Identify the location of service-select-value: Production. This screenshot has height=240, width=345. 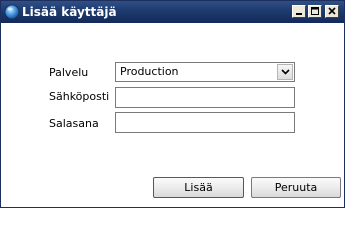
(149, 71).